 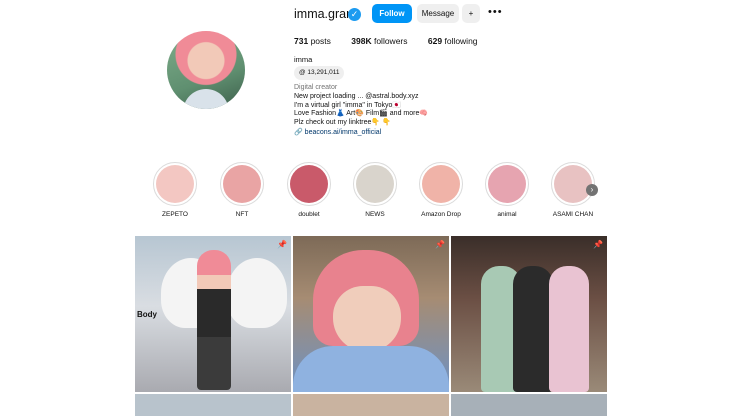 I want to click on threads-count: 13,291,011, so click(x=323, y=72).